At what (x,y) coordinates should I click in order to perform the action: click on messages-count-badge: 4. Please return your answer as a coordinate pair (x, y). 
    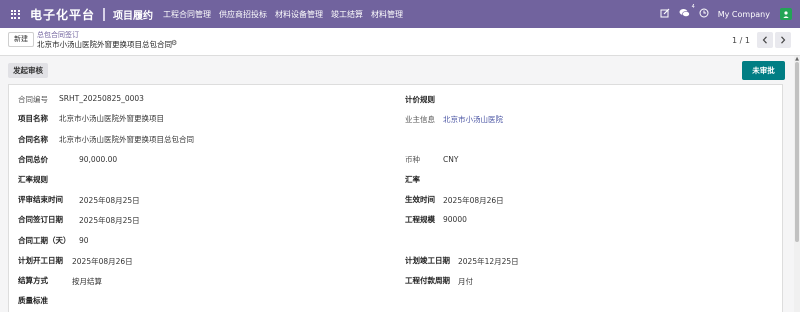
    Looking at the image, I should click on (693, 6).